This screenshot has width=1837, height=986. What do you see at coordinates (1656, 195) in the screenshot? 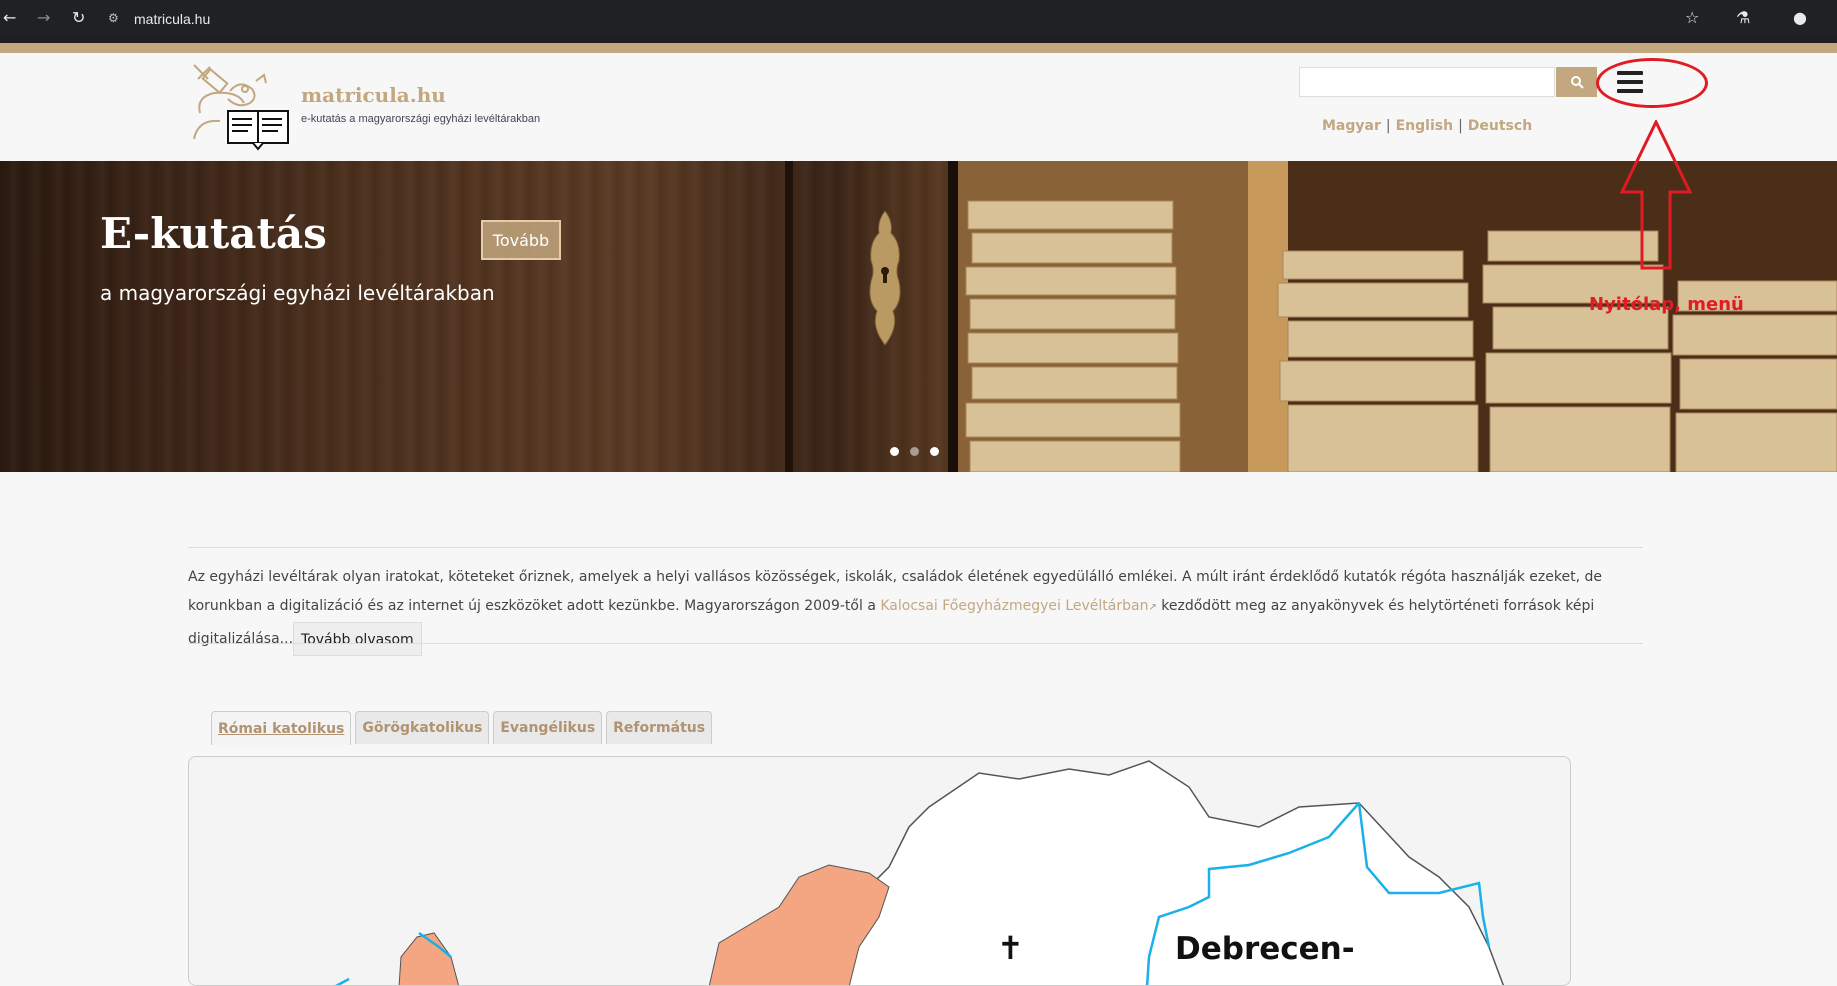
I see `annotation-arrow-up-icon` at bounding box center [1656, 195].